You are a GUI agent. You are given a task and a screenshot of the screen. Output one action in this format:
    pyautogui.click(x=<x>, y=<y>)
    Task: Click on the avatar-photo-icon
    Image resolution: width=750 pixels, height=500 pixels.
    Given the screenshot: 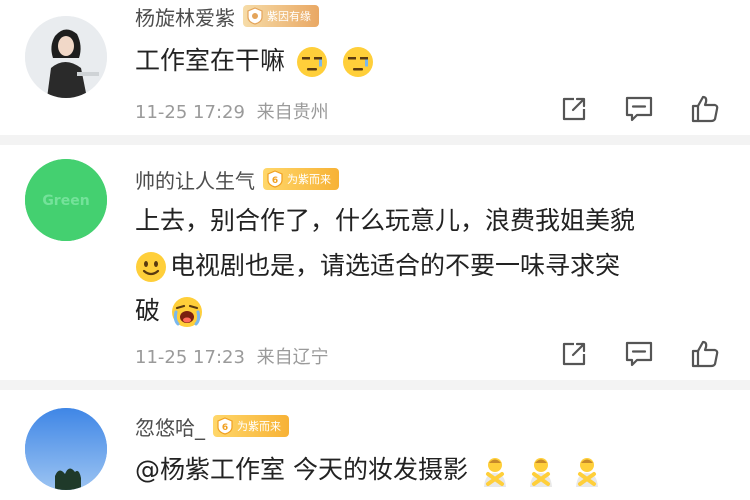 What is the action you would take?
    pyautogui.click(x=66, y=57)
    